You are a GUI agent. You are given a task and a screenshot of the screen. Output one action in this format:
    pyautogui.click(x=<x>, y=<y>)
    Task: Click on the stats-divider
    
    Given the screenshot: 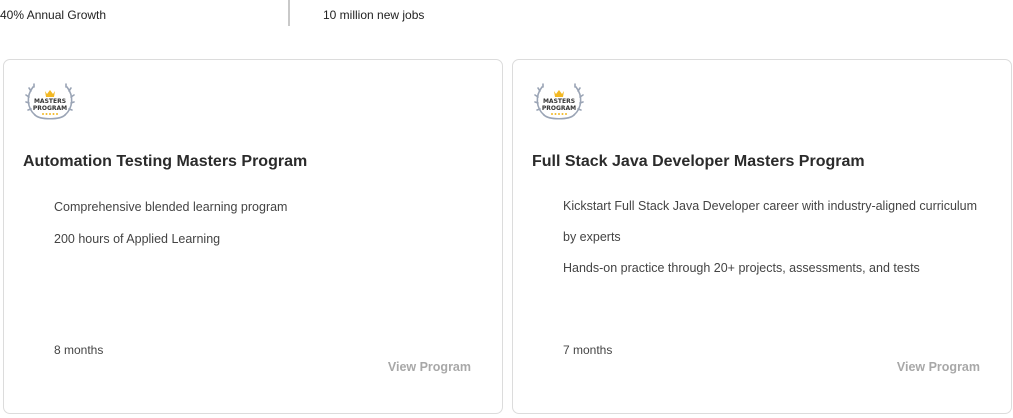 What is the action you would take?
    pyautogui.click(x=289, y=13)
    